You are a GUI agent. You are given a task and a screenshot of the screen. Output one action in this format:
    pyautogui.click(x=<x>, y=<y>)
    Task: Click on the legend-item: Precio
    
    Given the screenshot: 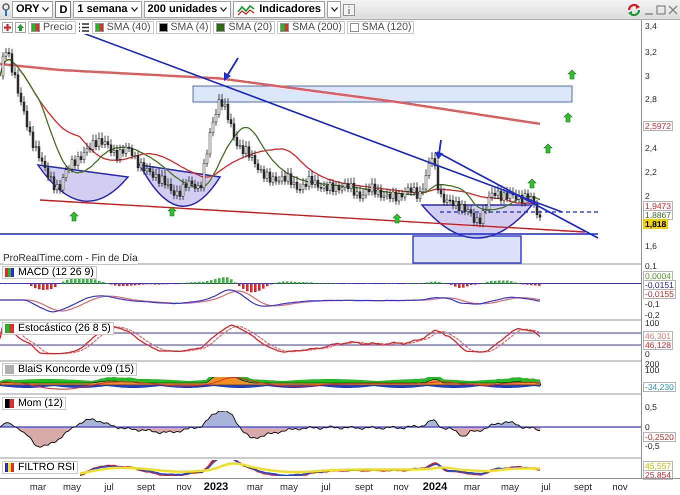 What is the action you would take?
    pyautogui.click(x=52, y=27)
    